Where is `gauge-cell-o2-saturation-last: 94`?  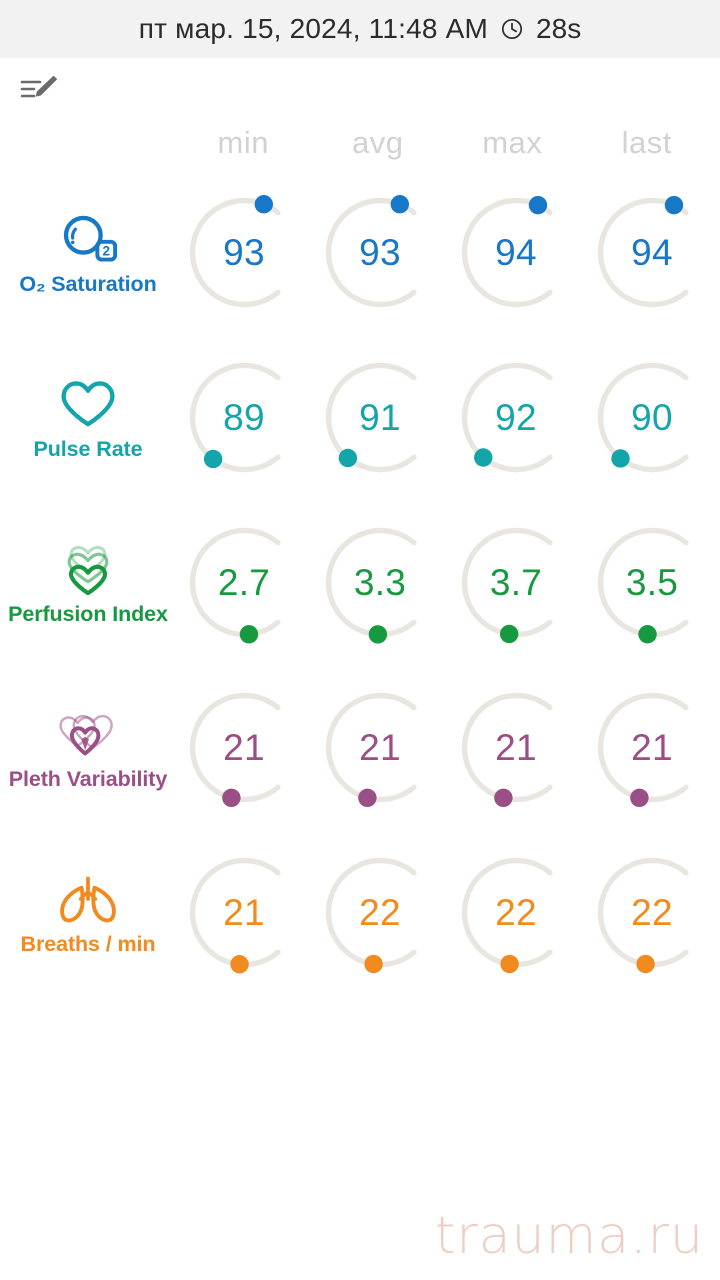
gauge-cell-o2-saturation-last: 94 is located at coordinates (652, 252).